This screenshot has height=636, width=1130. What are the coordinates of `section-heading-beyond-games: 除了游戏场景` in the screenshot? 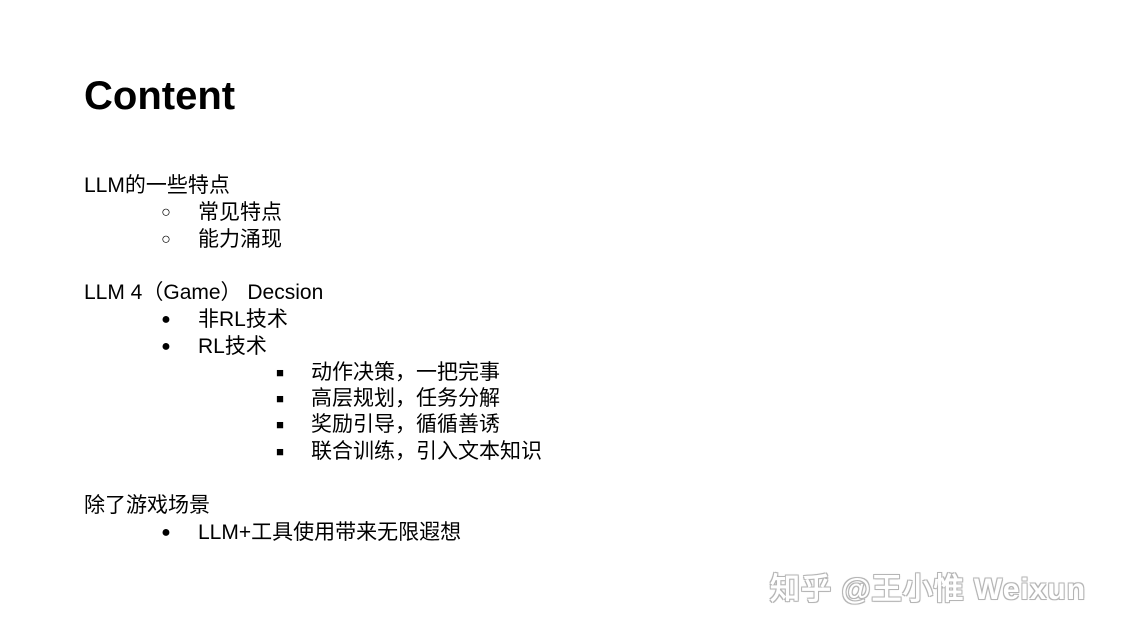 It's located at (147, 505).